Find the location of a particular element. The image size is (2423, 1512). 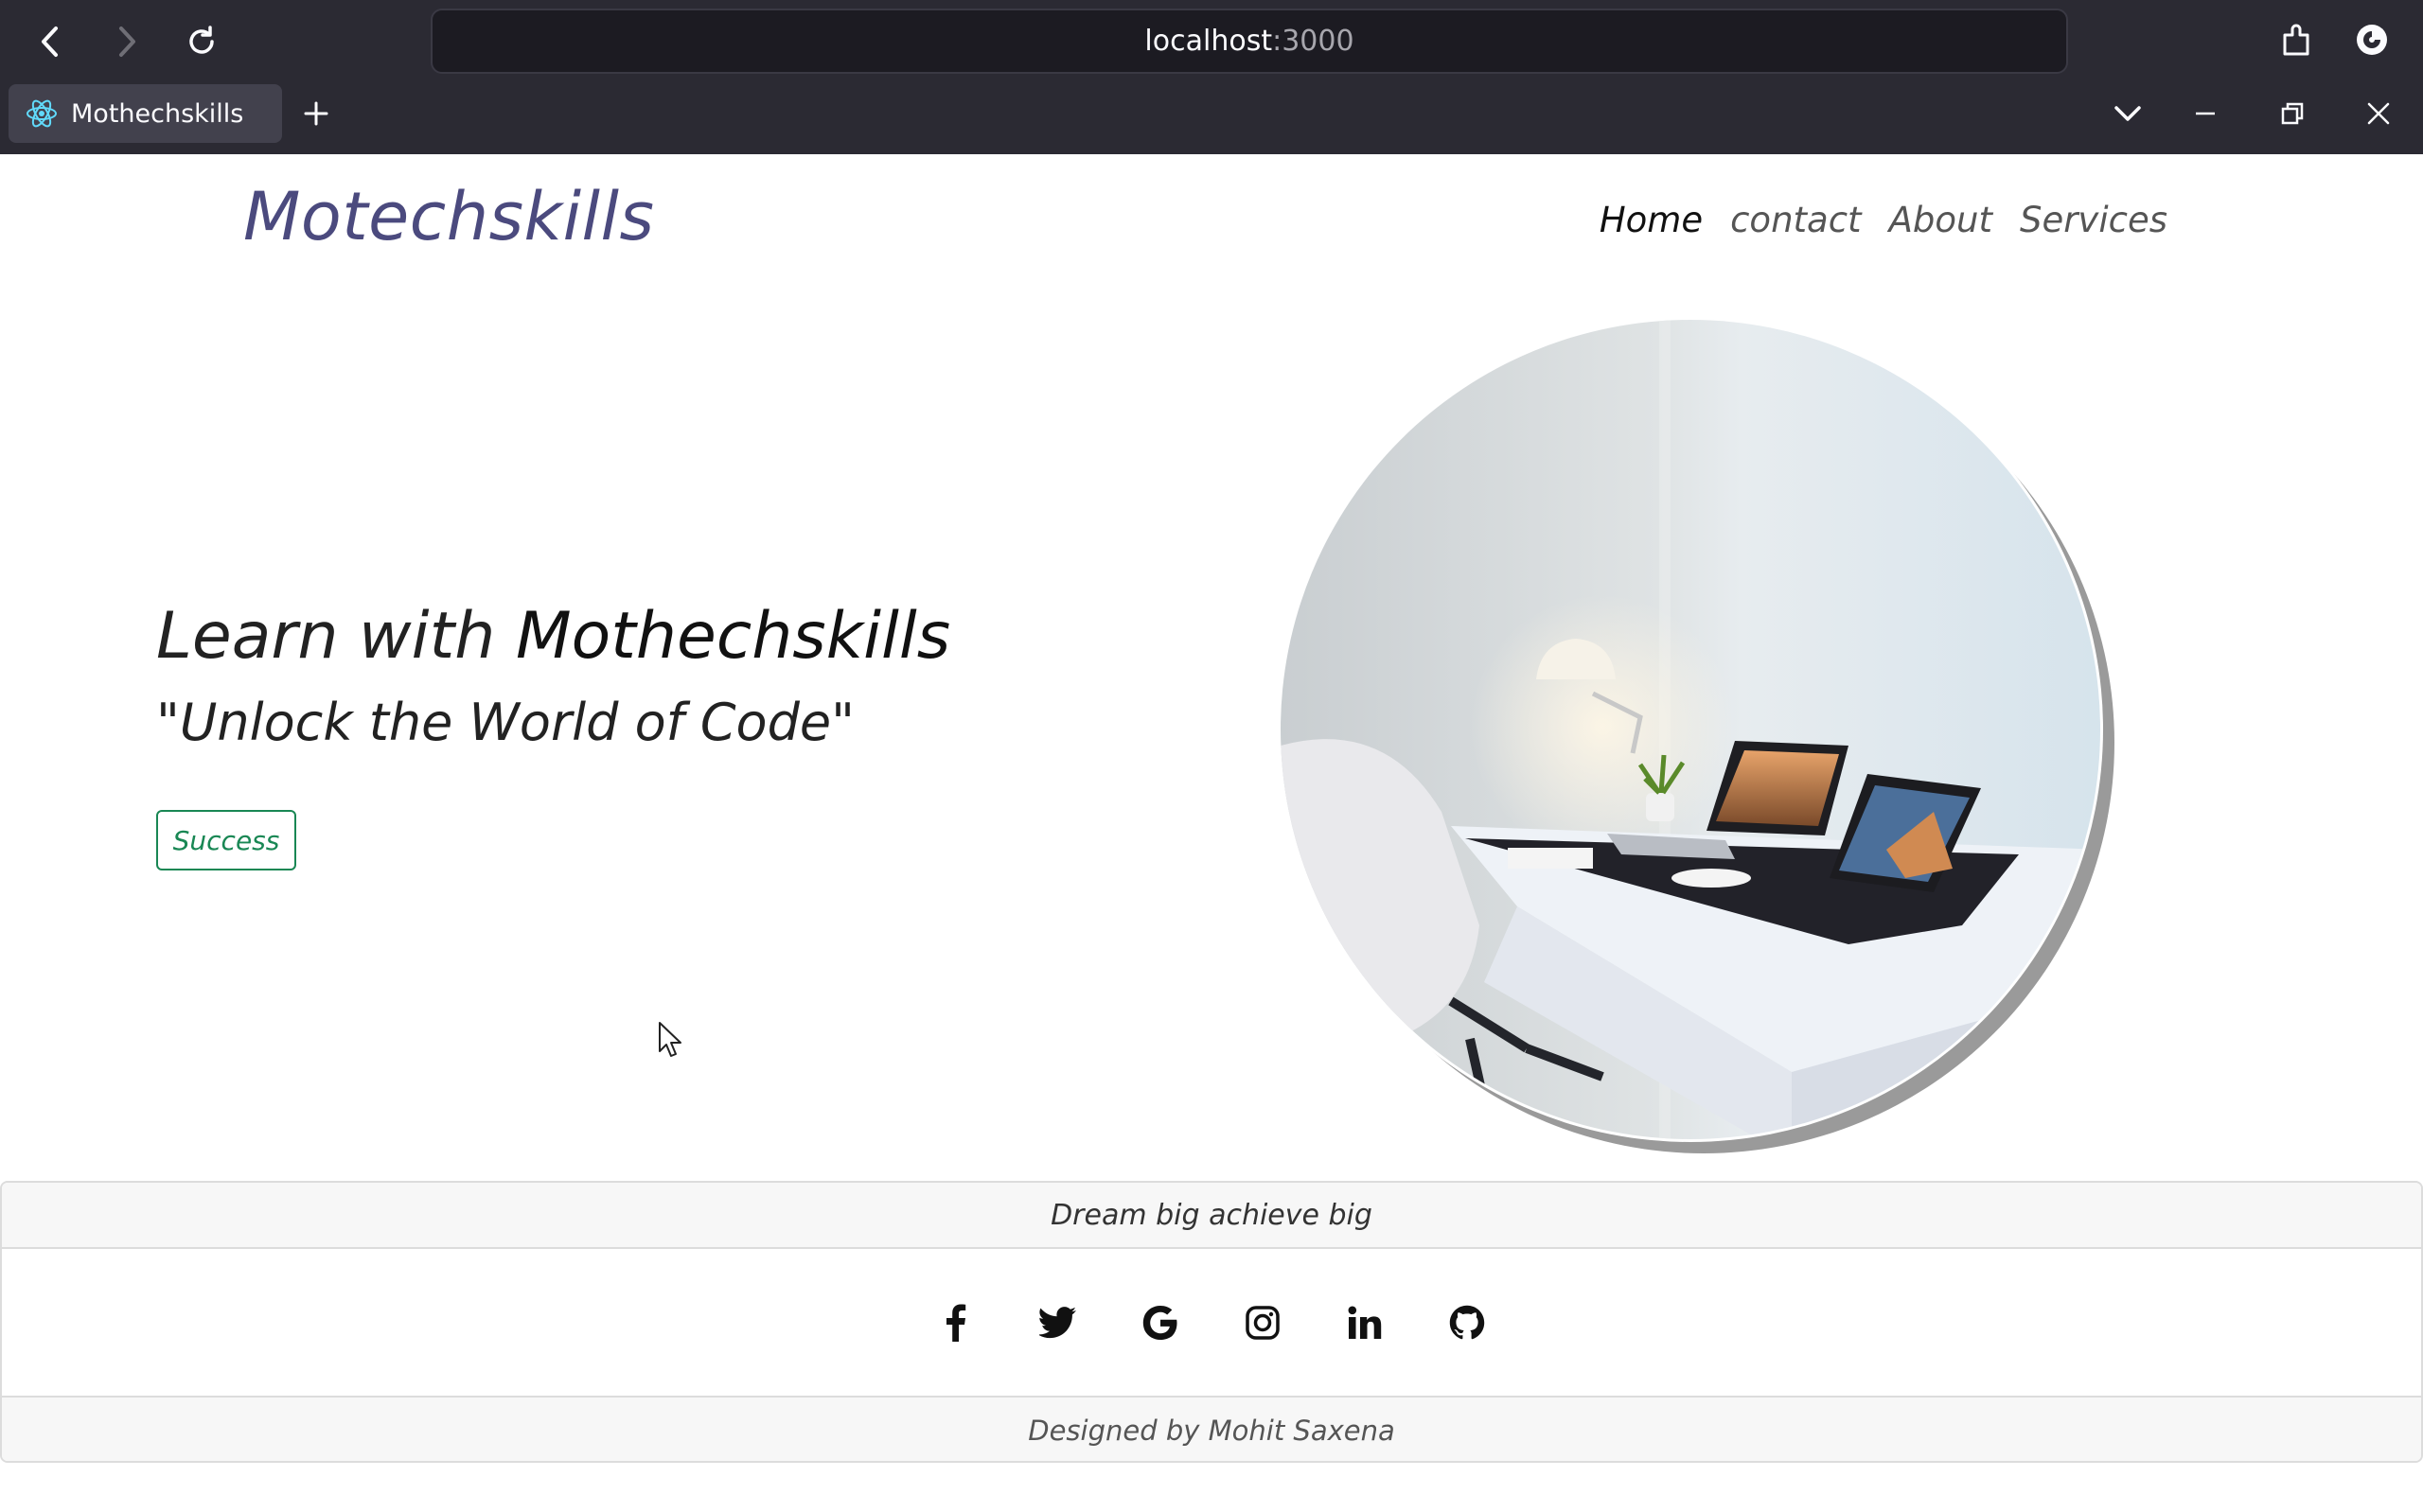

extensions-icon is located at coordinates (2296, 40).